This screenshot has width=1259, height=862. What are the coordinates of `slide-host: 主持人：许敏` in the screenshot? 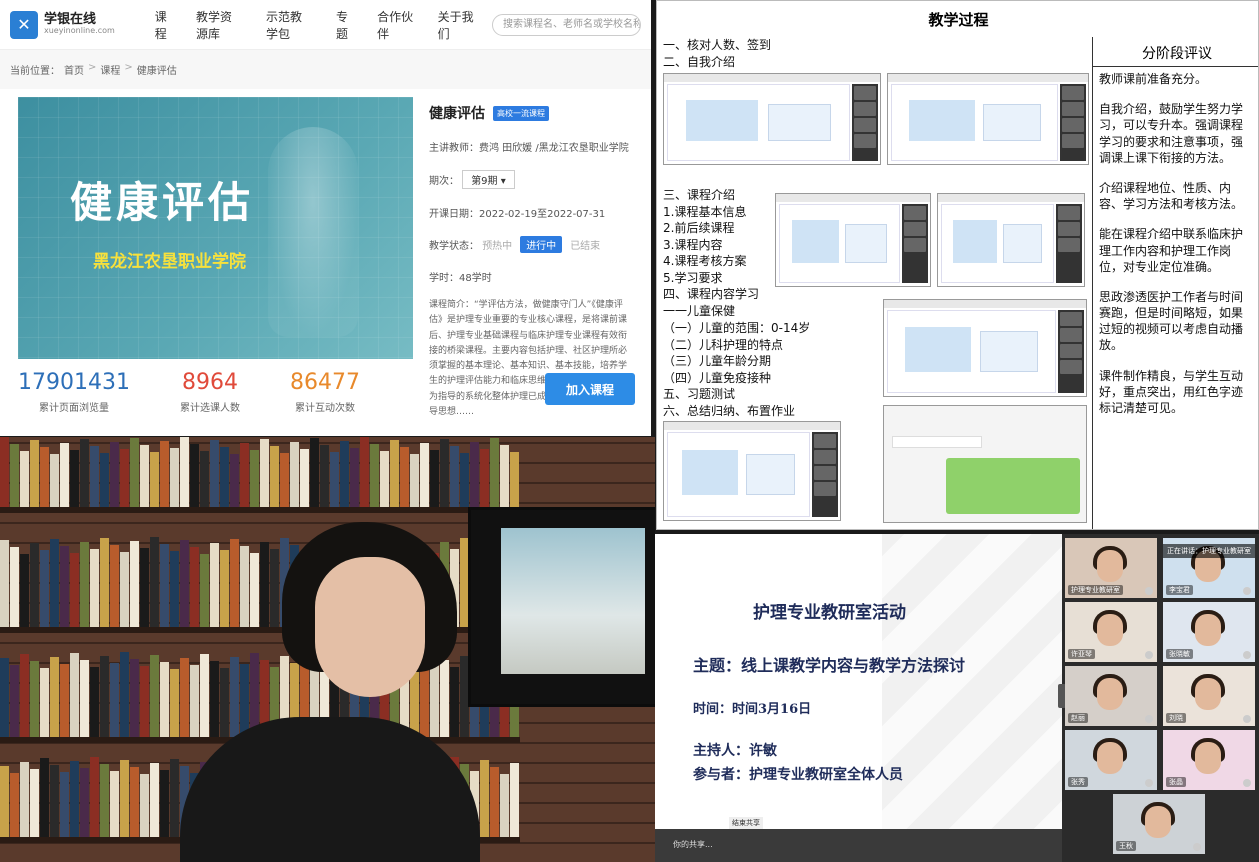 It's located at (735, 751).